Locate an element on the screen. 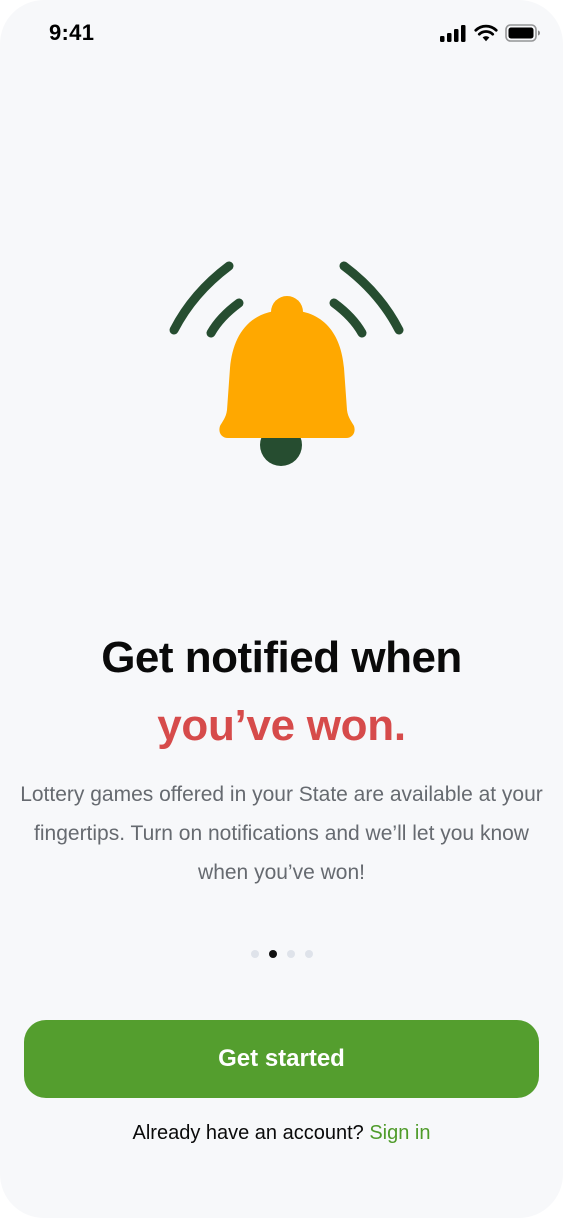 This screenshot has width=563, height=1218. page-indicator is located at coordinates (281, 954).